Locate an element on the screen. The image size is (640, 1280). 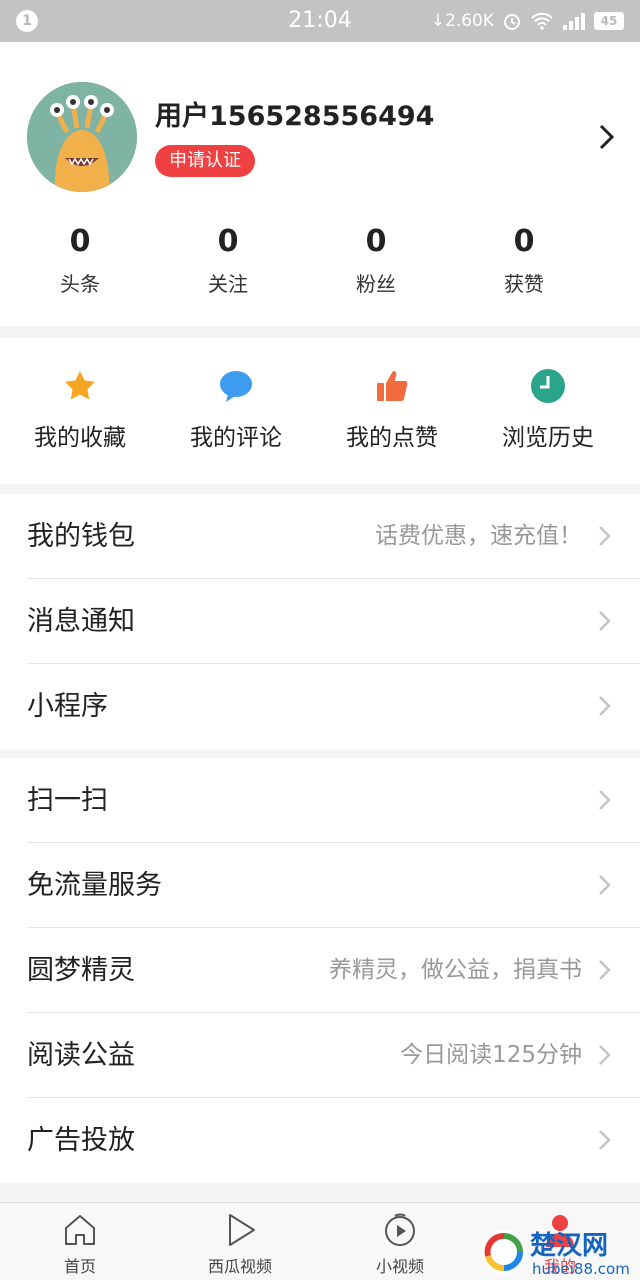
stats-row: 0 头条 0 关注 0 粉丝 0 获赞 is located at coordinates (320, 259).